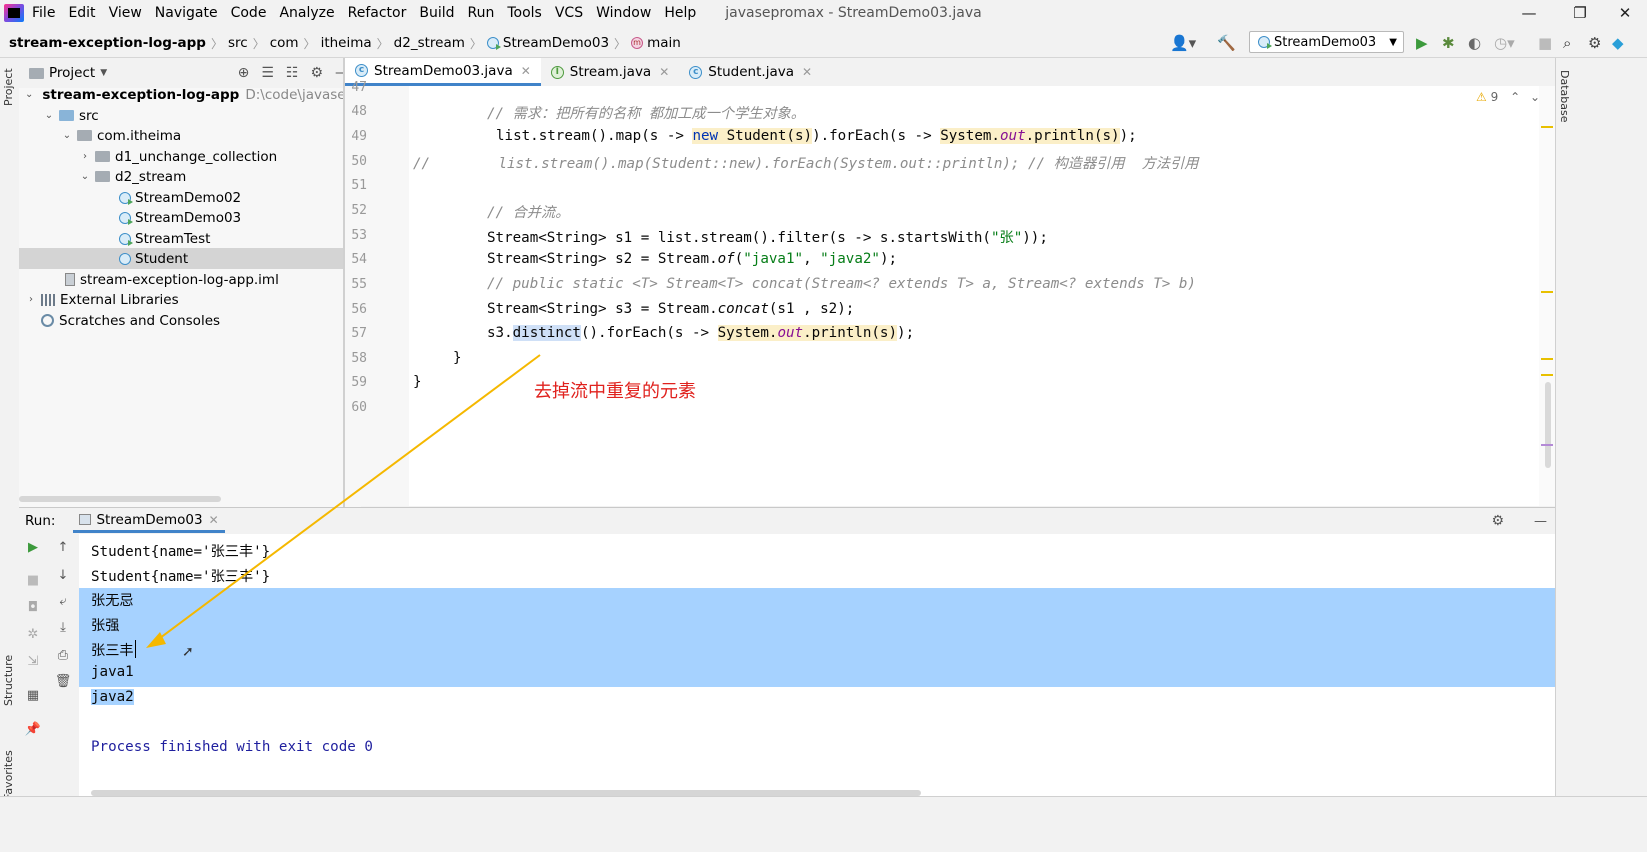 The height and width of the screenshot is (852, 1647). I want to click on annotation-arrow, so click(343, 501).